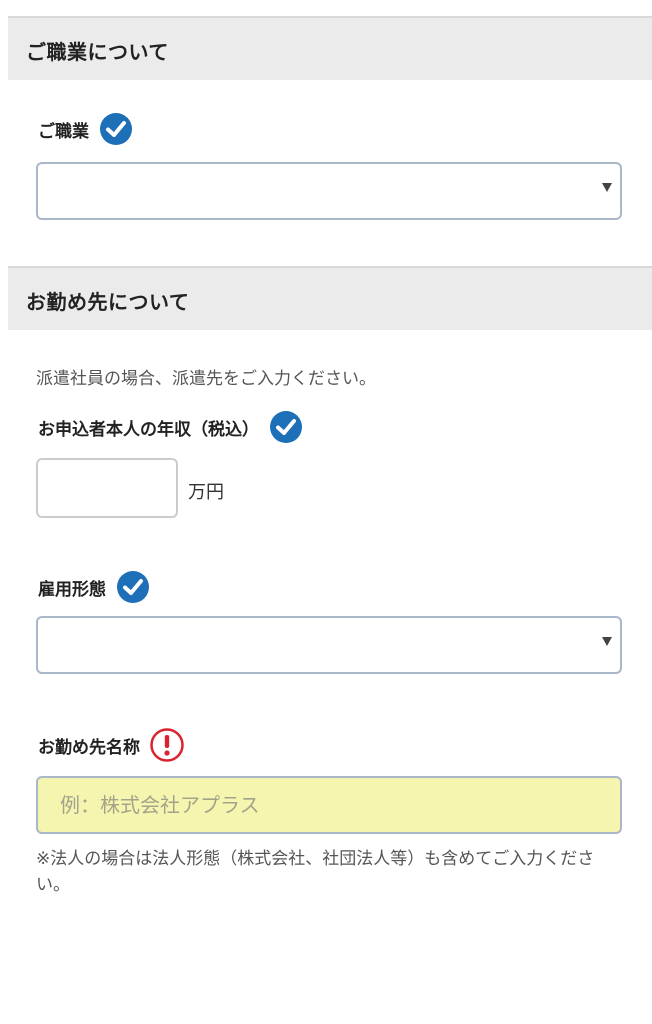 The width and height of the screenshot is (652, 1024). I want to click on occupation-field-label: ご職業, so click(85, 129).